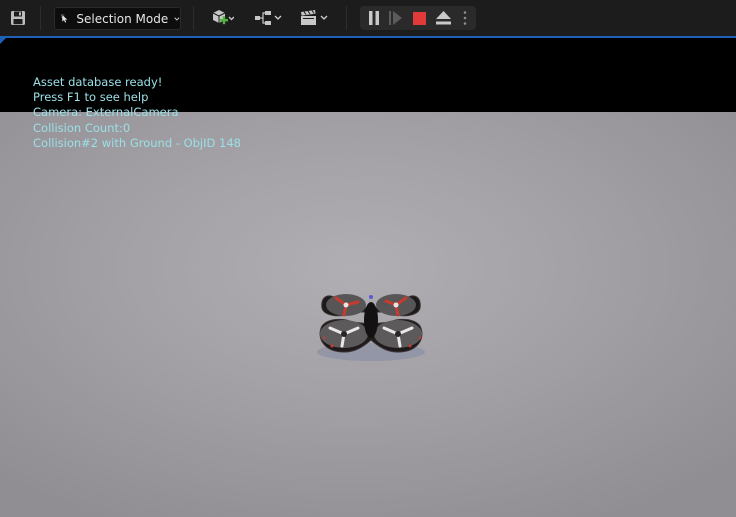 This screenshot has width=736, height=517. I want to click on viewport-corner-marker, so click(3, 41).